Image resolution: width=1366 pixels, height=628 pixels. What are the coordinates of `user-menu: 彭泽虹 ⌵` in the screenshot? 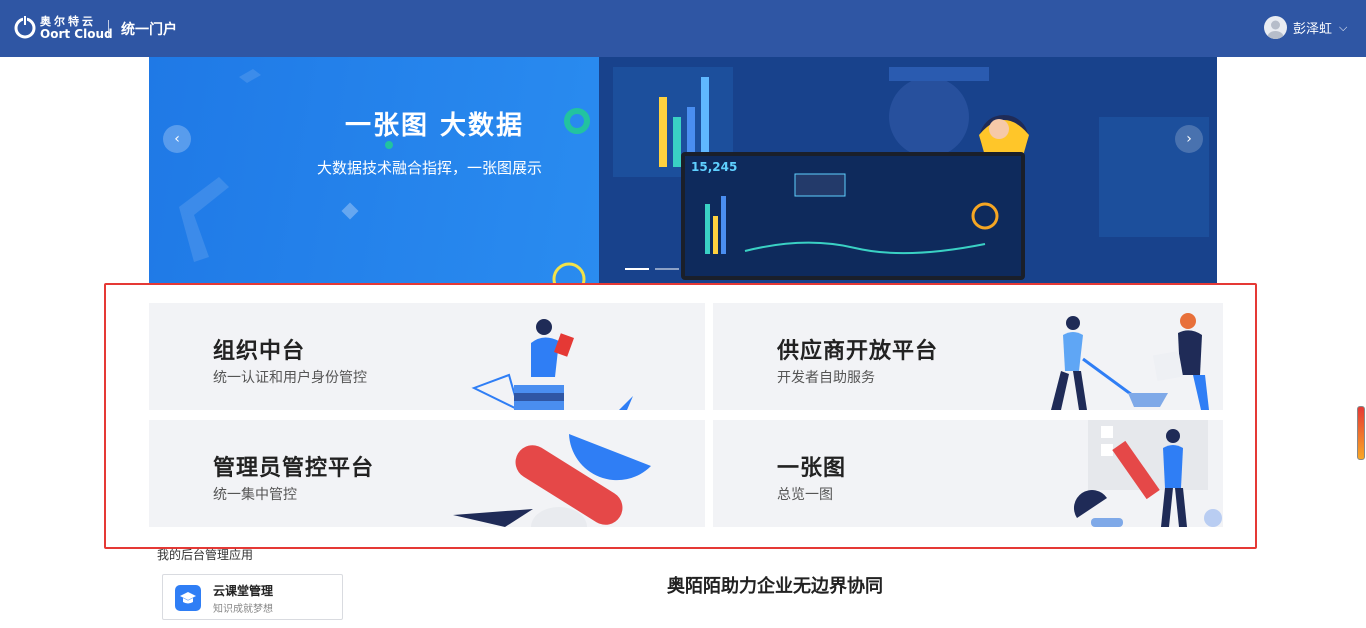 It's located at (1305, 27).